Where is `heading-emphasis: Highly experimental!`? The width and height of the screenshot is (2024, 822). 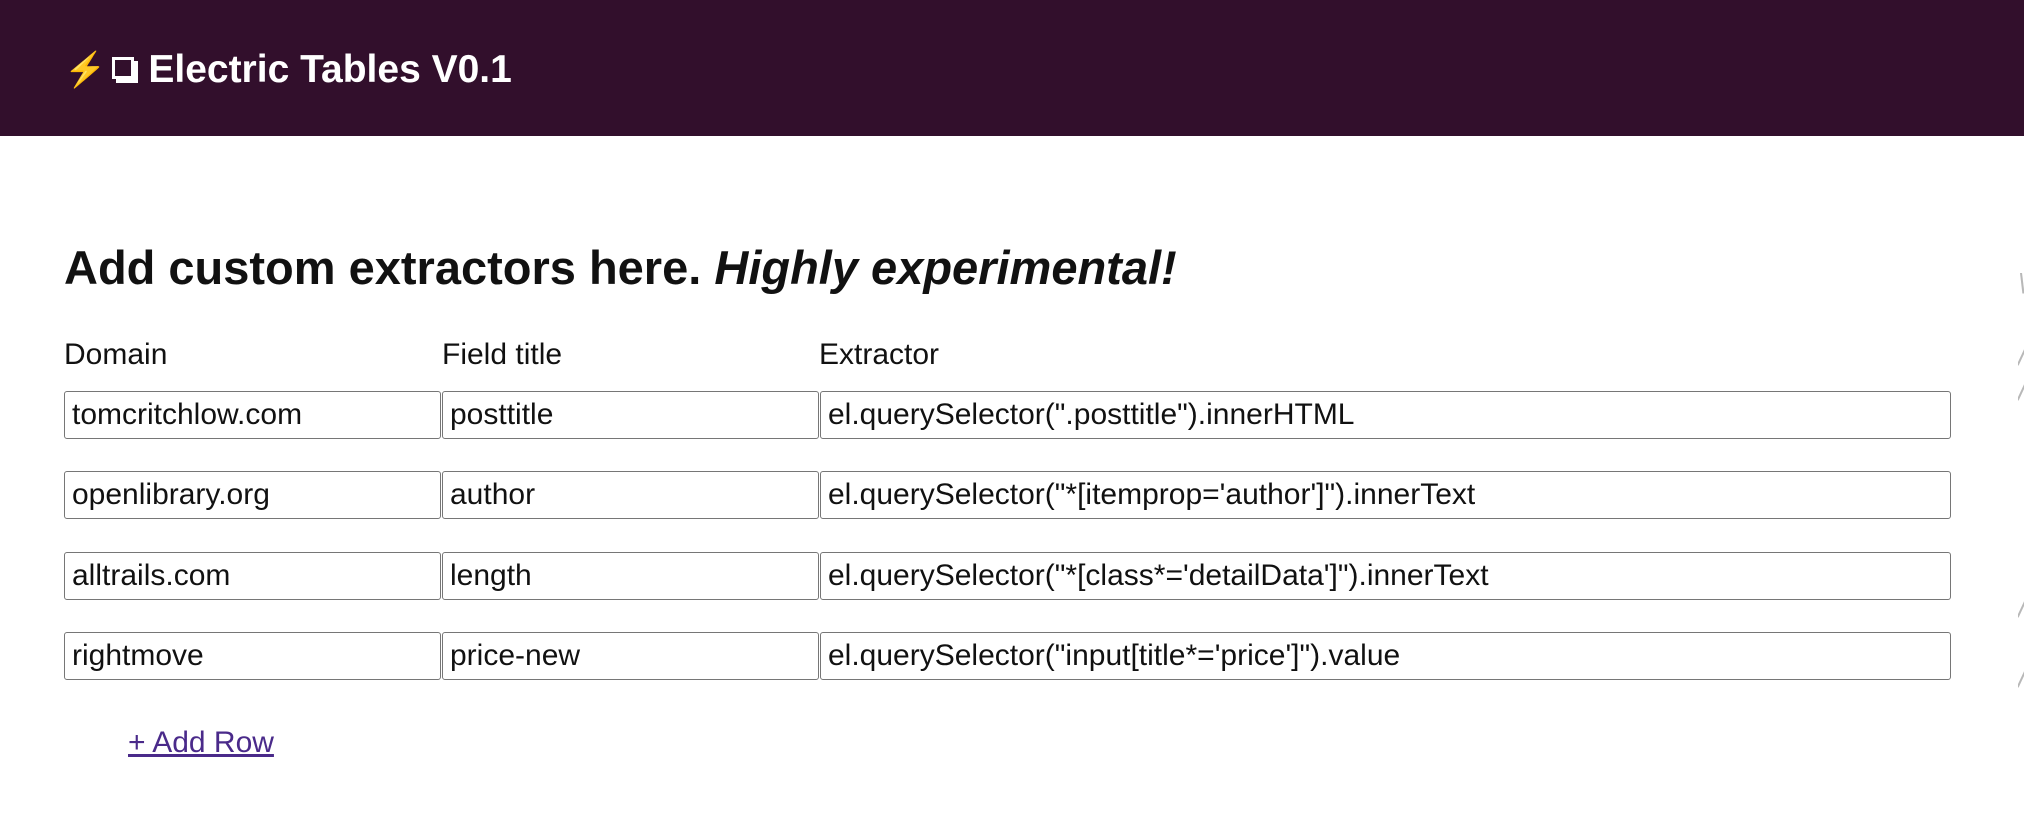 heading-emphasis: Highly experimental! is located at coordinates (945, 267).